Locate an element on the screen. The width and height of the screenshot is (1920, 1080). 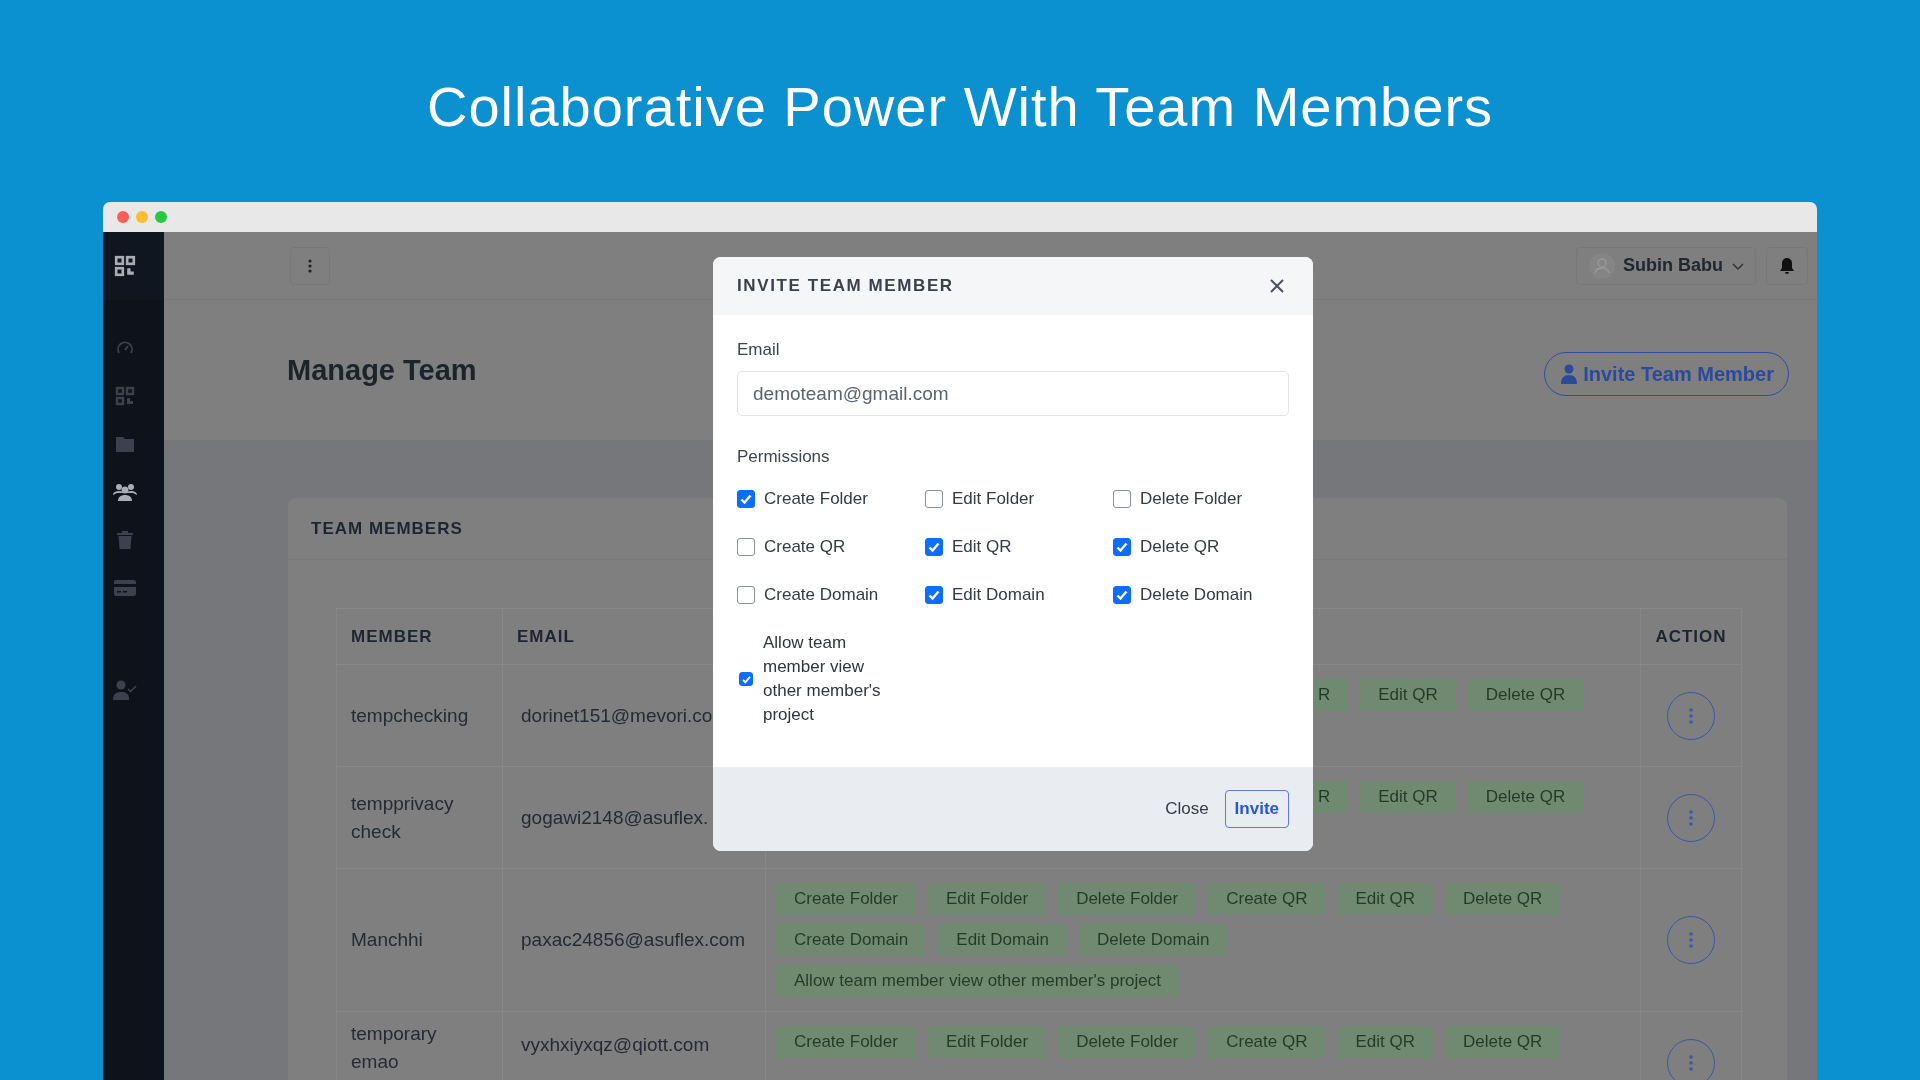
checkbox-label: Create Folder is located at coordinates (816, 499).